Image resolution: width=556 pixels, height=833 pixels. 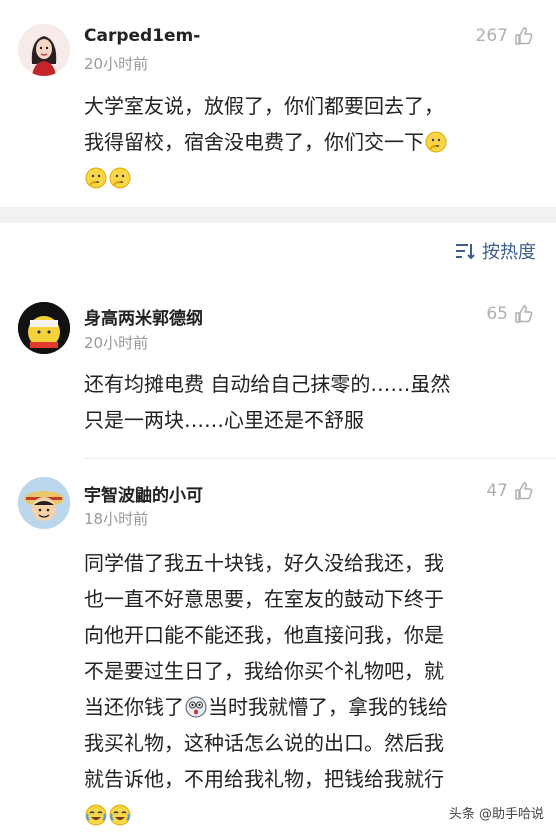 I want to click on sort-by-hot-button: 按热度, so click(x=495, y=251).